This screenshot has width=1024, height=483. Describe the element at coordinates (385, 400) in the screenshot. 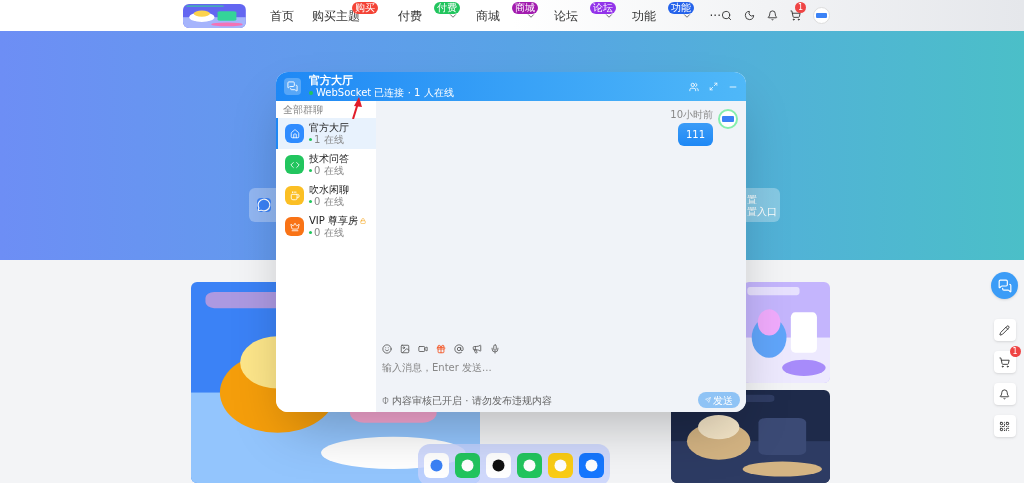

I see `shield-icon` at that location.